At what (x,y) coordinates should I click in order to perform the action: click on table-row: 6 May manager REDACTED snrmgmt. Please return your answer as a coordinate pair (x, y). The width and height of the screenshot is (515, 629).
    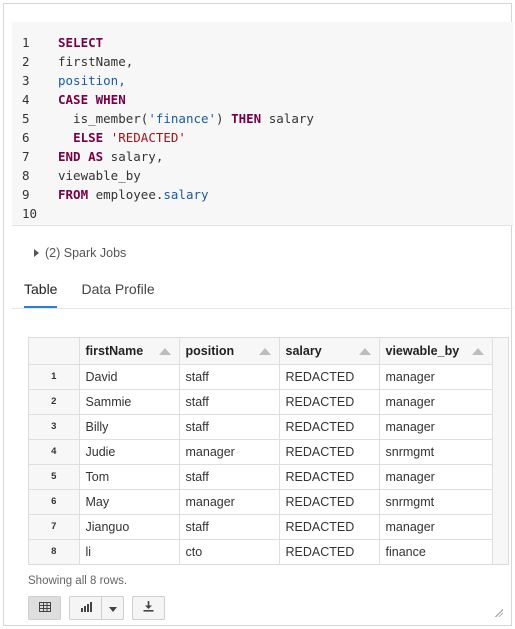
    Looking at the image, I should click on (261, 502).